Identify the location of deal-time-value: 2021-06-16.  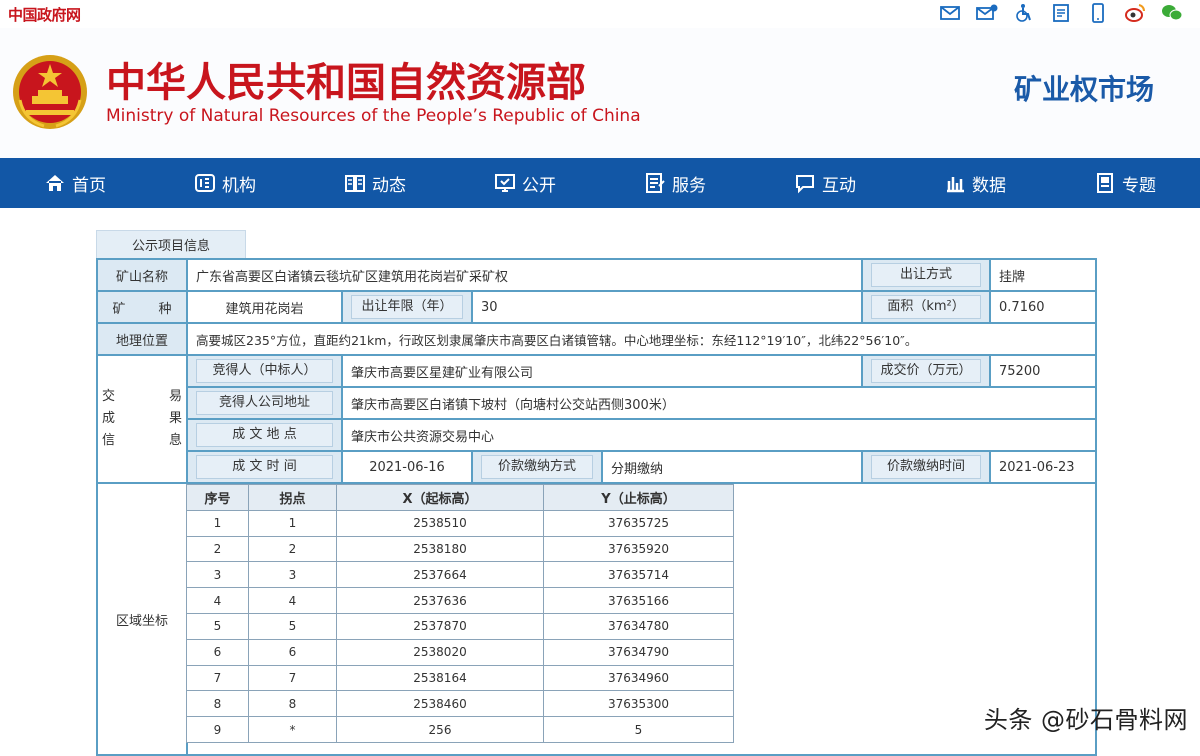
(407, 467).